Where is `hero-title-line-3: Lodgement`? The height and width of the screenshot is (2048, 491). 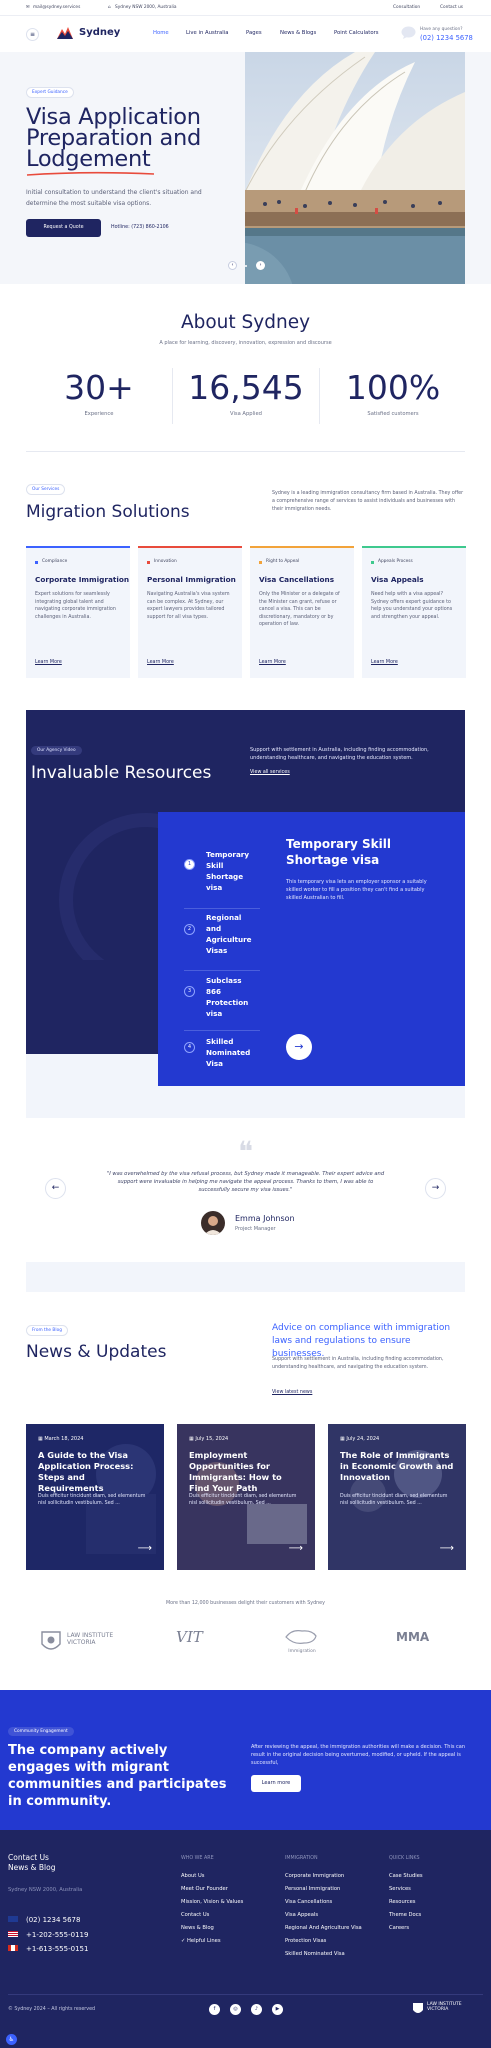
hero-title-line-3: Lodgement is located at coordinates (88, 159).